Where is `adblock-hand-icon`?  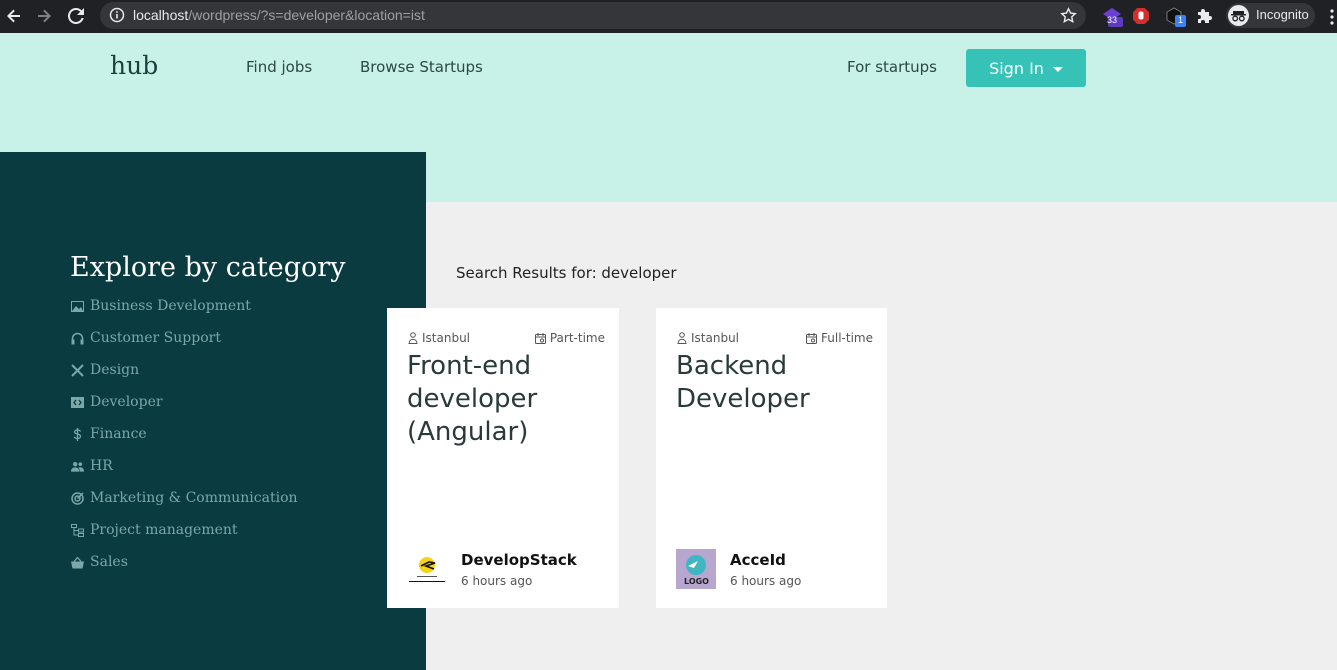
adblock-hand-icon is located at coordinates (1141, 16).